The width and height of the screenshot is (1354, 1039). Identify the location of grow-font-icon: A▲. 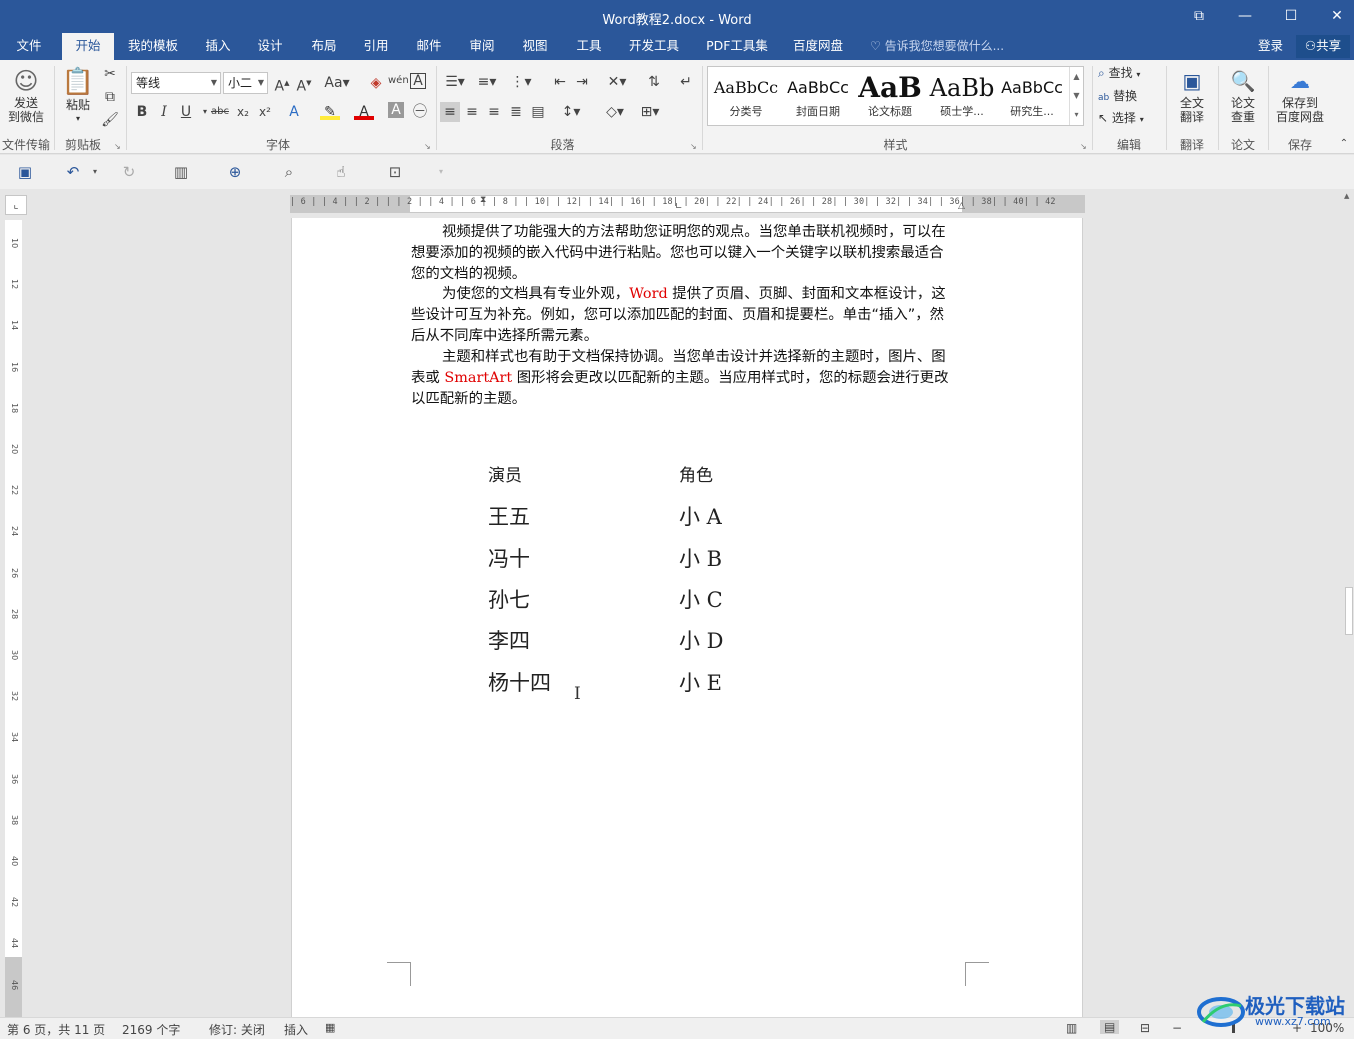
(282, 84).